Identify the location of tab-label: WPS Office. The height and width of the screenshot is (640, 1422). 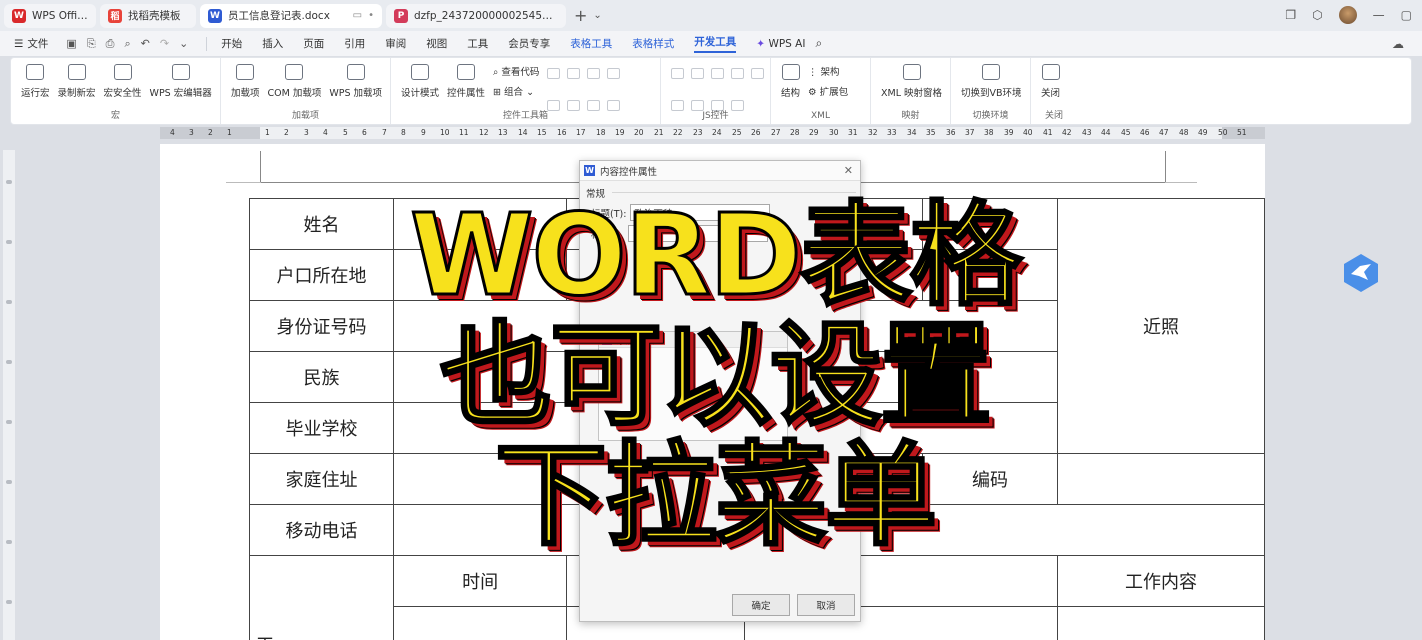
(60, 15).